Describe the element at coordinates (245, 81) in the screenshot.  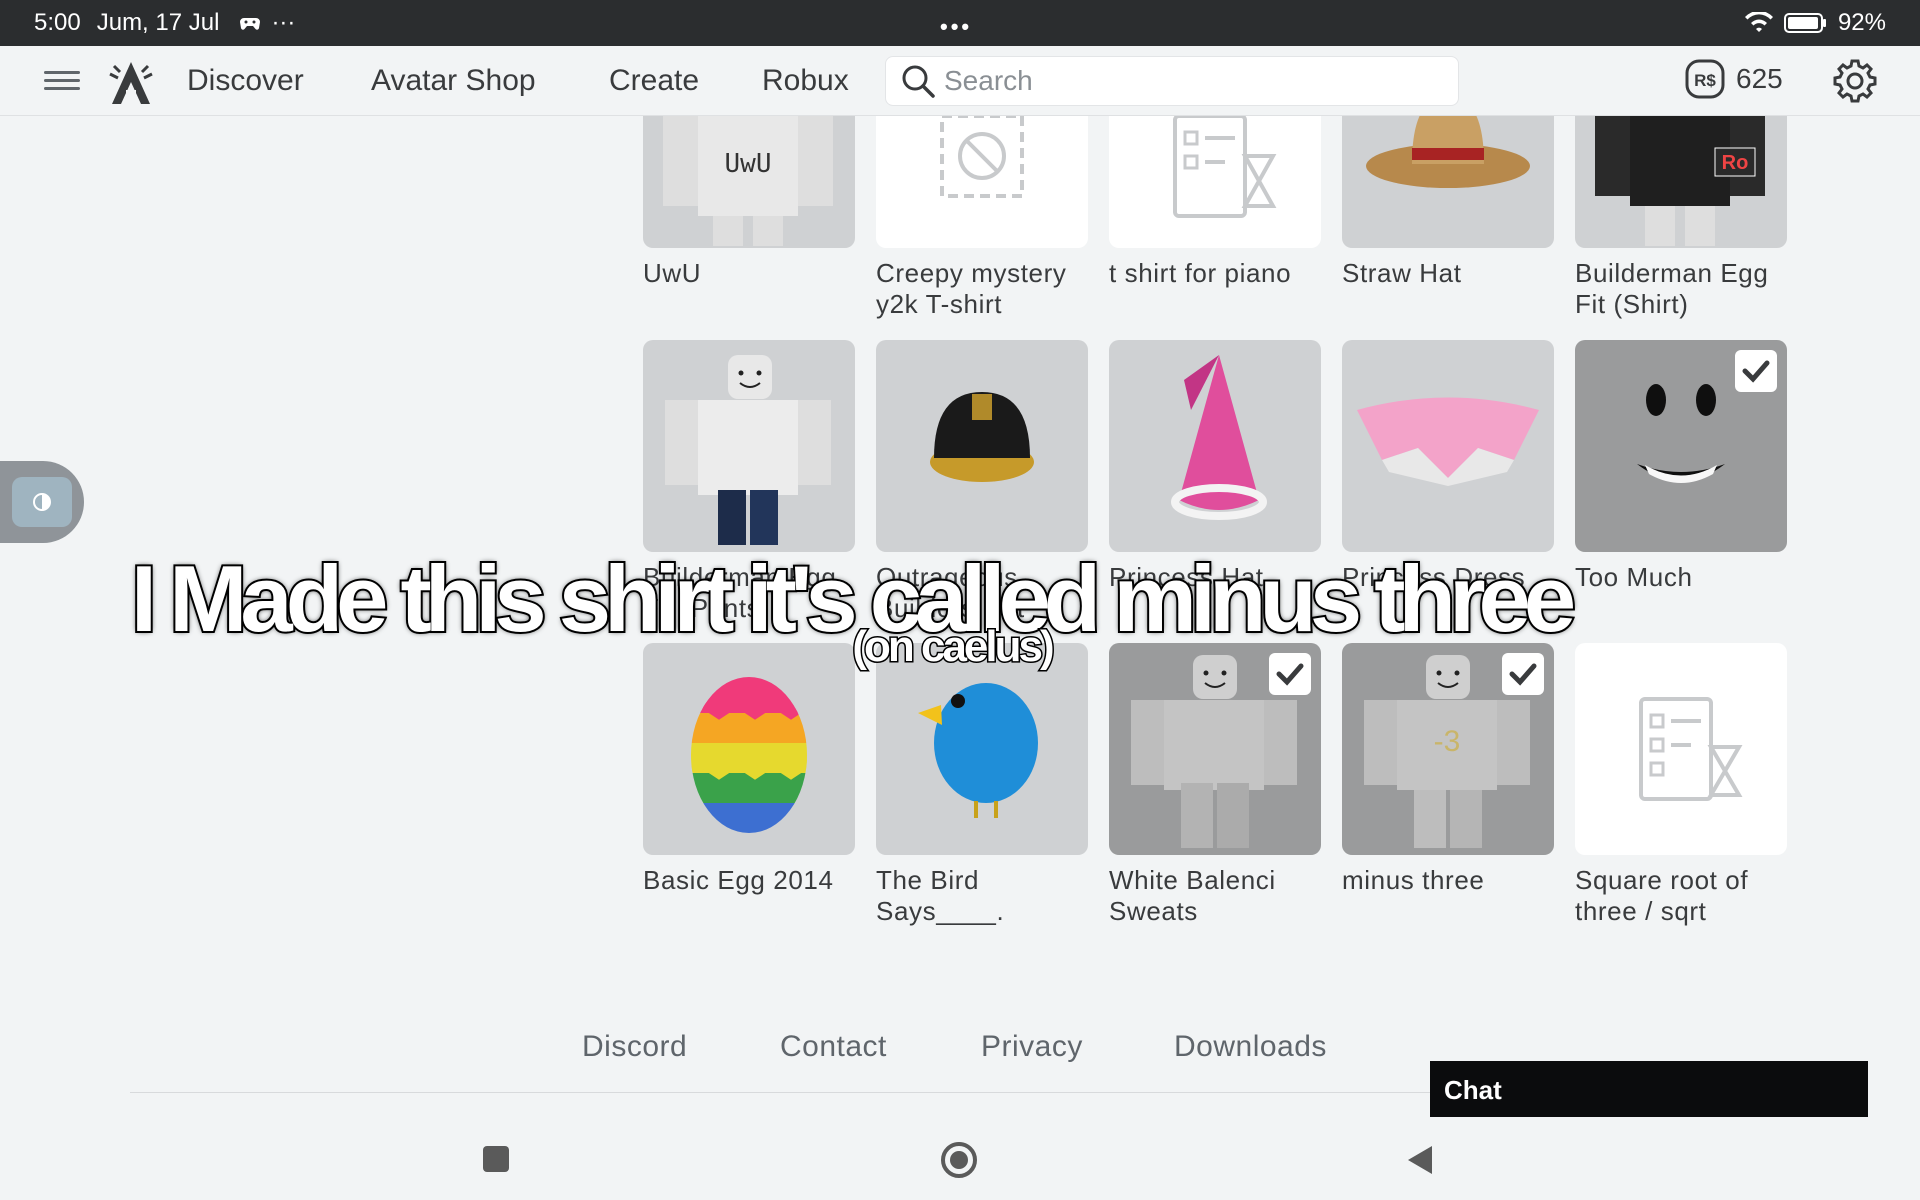
I see `nav-discover: Discover` at that location.